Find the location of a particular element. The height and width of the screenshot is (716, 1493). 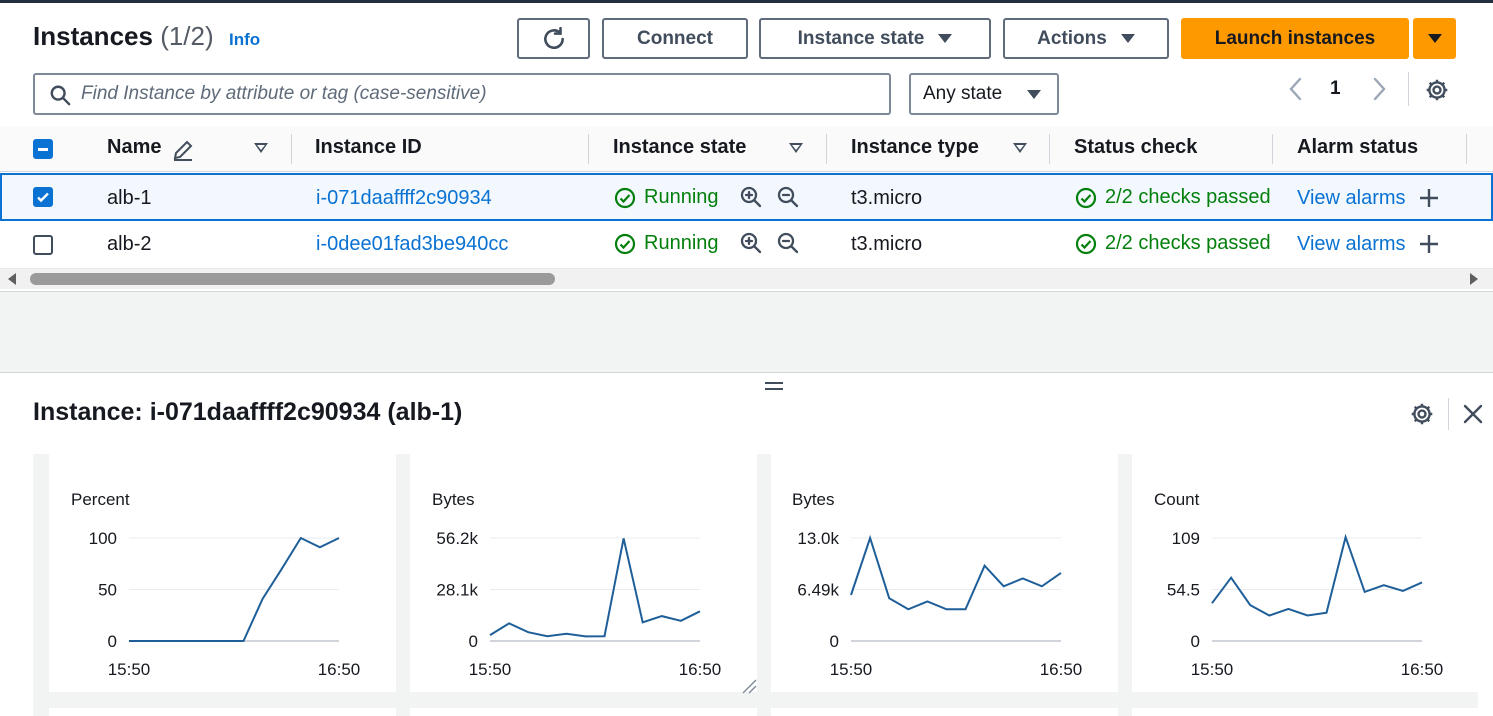

column-label: Instance state is located at coordinates (680, 147).